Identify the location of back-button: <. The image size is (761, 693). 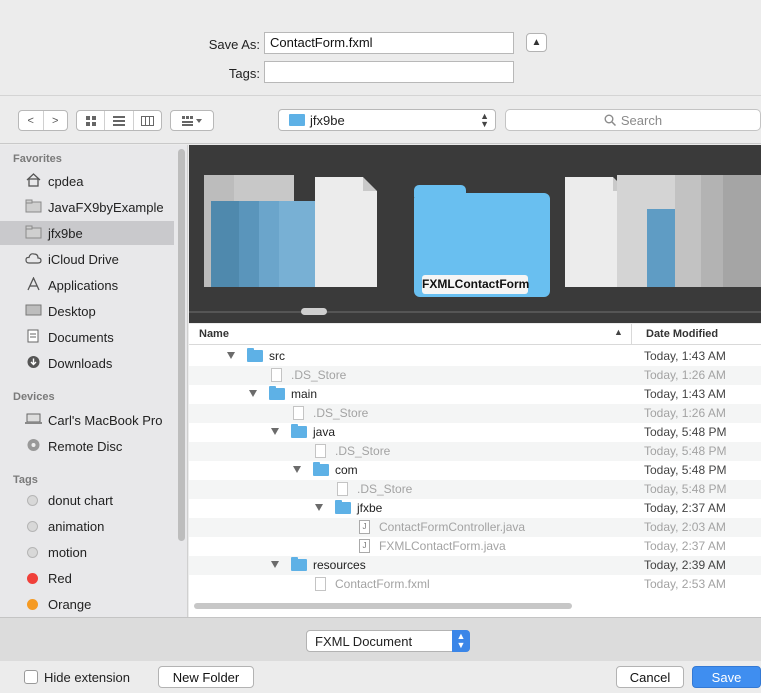
(31, 120).